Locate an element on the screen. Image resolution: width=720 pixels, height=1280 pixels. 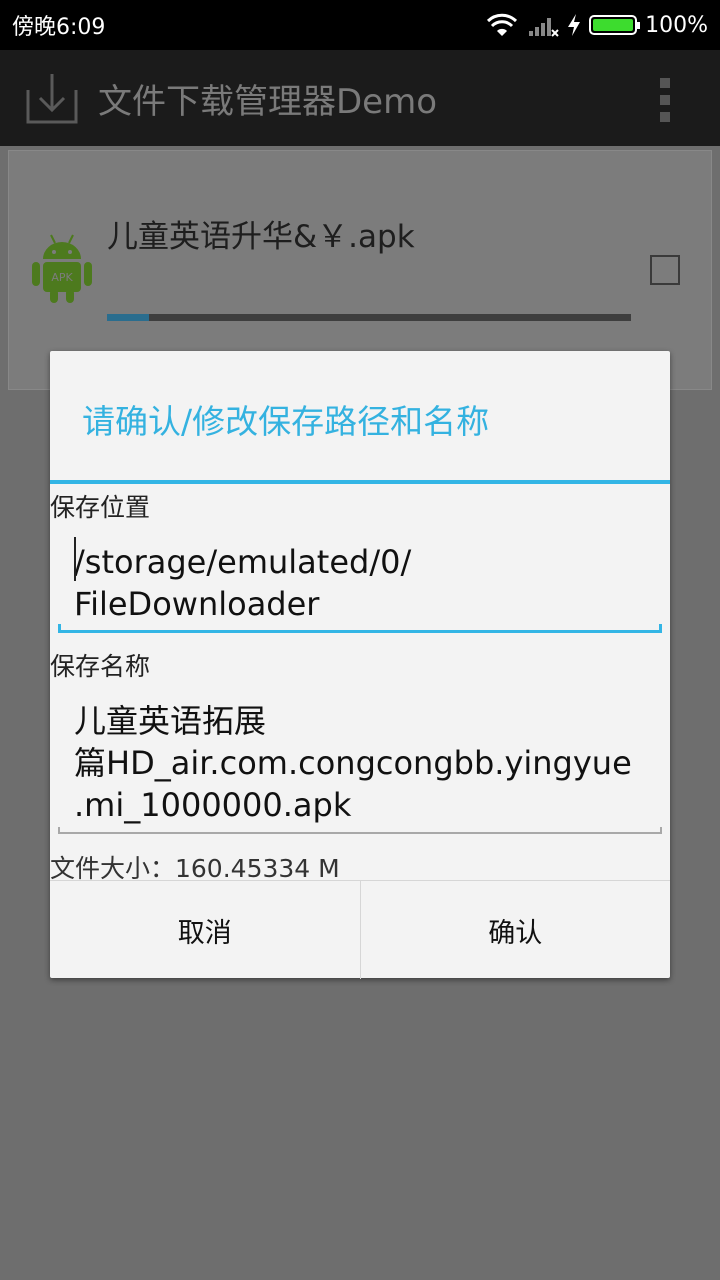
save-name-label: 保存名称 is located at coordinates (100, 666).